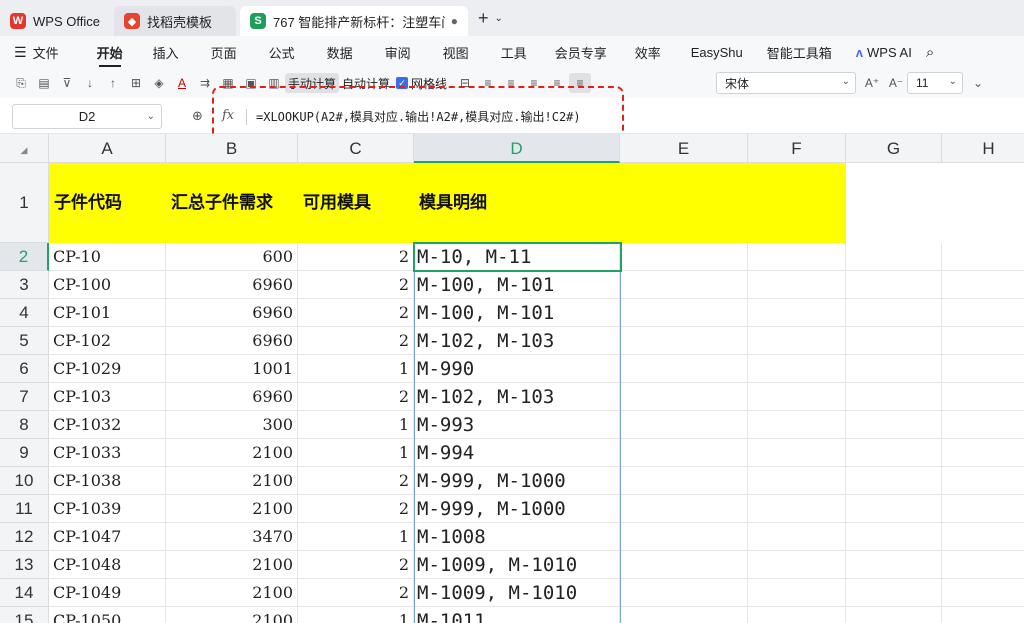 The image size is (1024, 623). What do you see at coordinates (282, 52) in the screenshot?
I see `menu-tab-formula: 公式` at bounding box center [282, 52].